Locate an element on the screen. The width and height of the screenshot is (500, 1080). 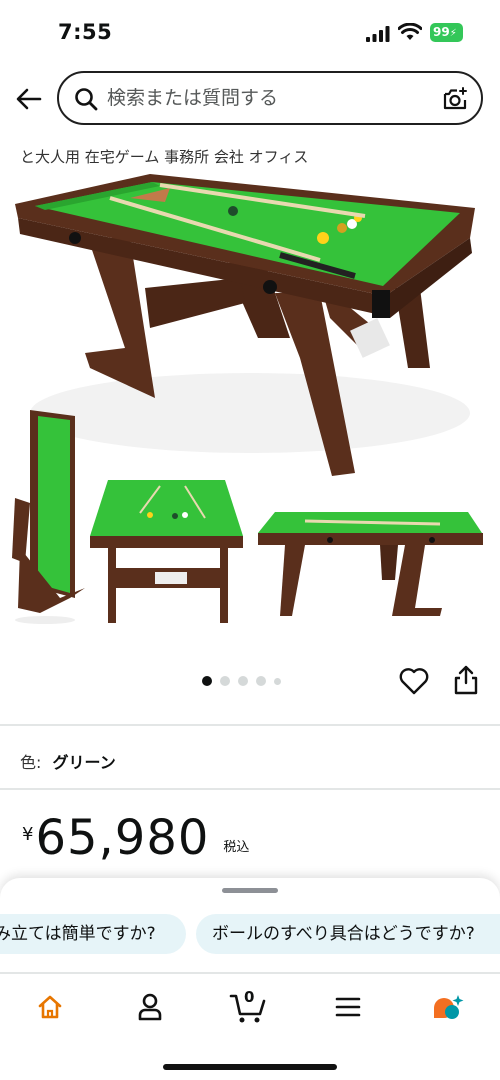
tab-cart: 0 is located at coordinates (248, 1006).